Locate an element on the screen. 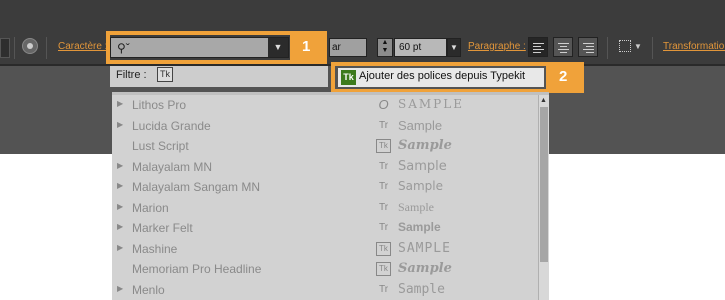 The height and width of the screenshot is (300, 725). recolor-icon is located at coordinates (30, 46).